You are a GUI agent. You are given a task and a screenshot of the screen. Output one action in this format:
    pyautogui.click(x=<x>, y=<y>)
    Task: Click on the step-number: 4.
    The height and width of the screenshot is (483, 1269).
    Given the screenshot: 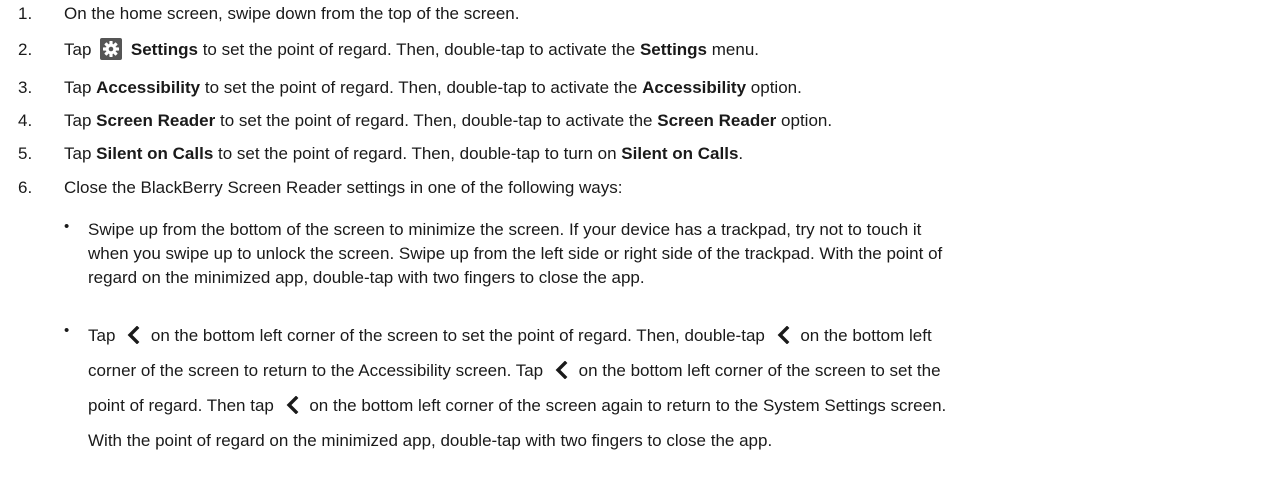 What is the action you would take?
    pyautogui.click(x=25, y=120)
    